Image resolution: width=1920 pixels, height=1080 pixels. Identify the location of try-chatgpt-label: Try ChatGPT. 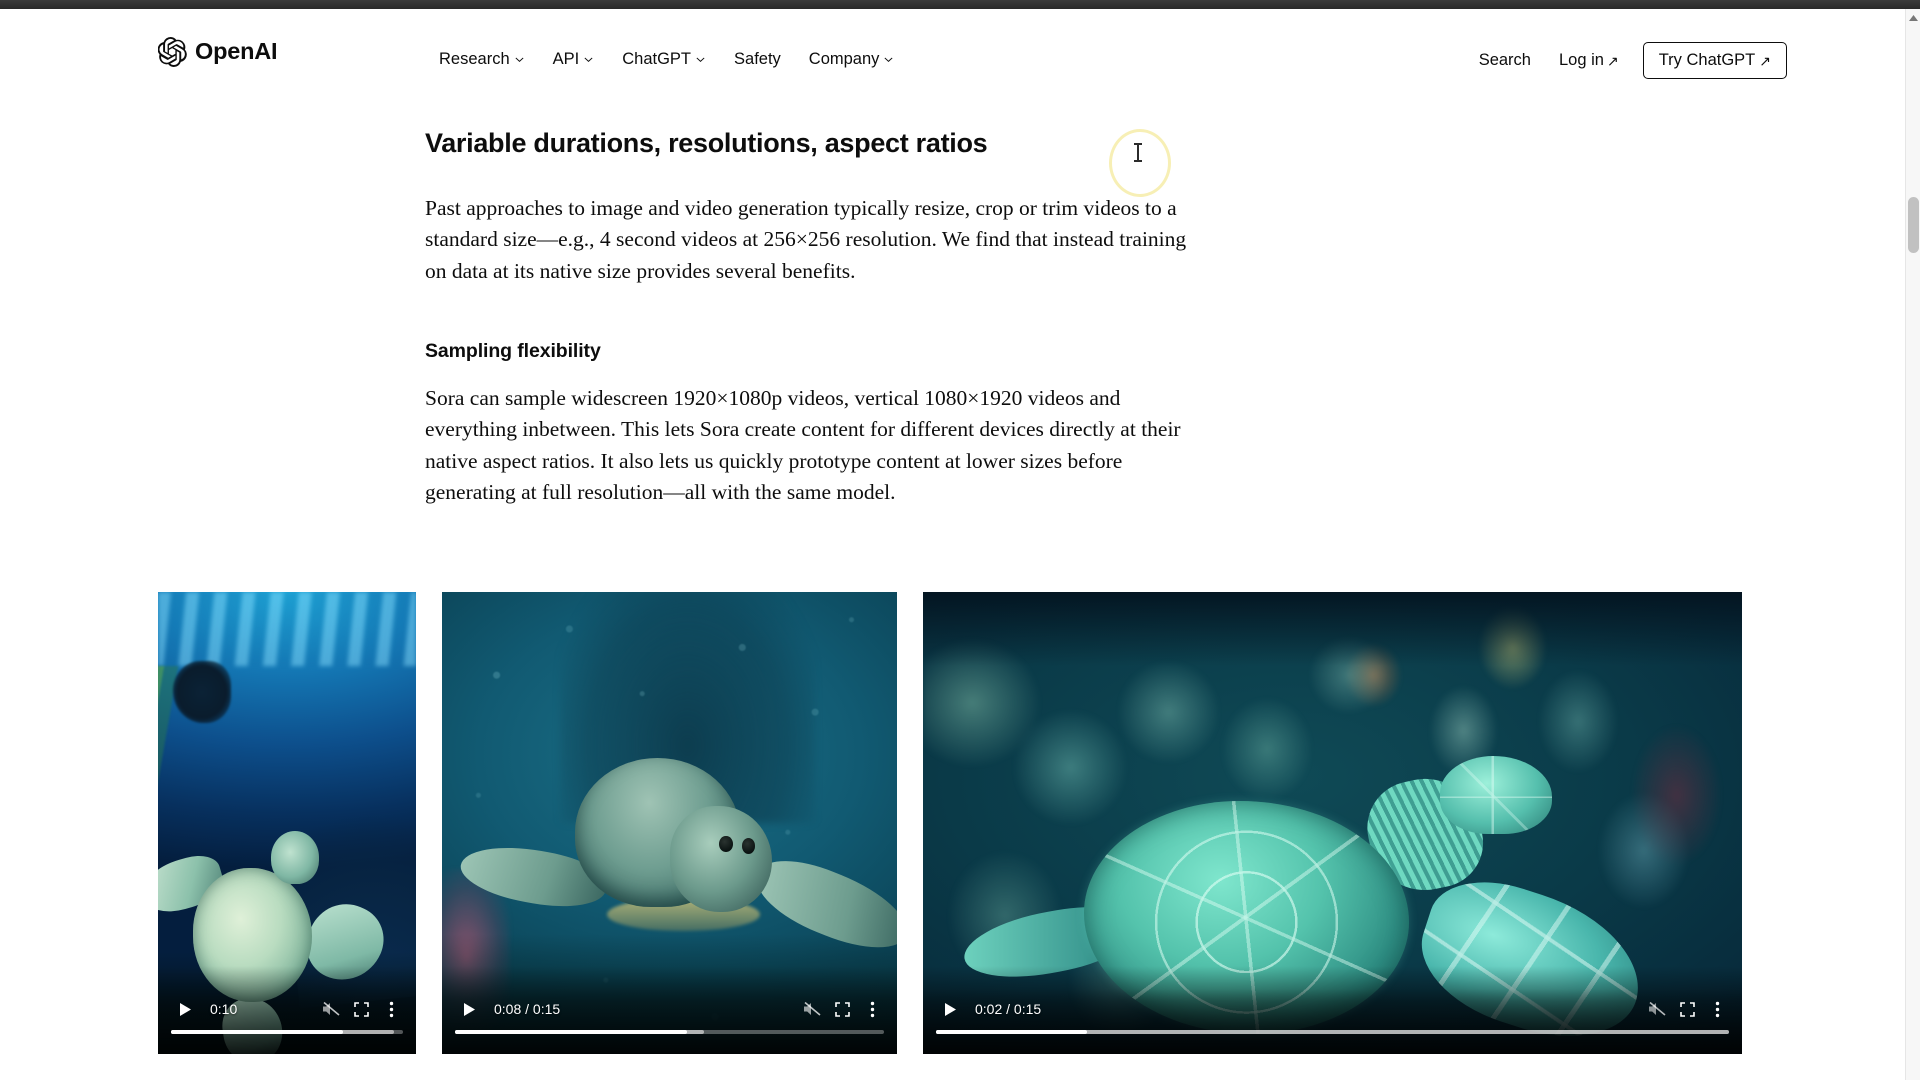
(1707, 60).